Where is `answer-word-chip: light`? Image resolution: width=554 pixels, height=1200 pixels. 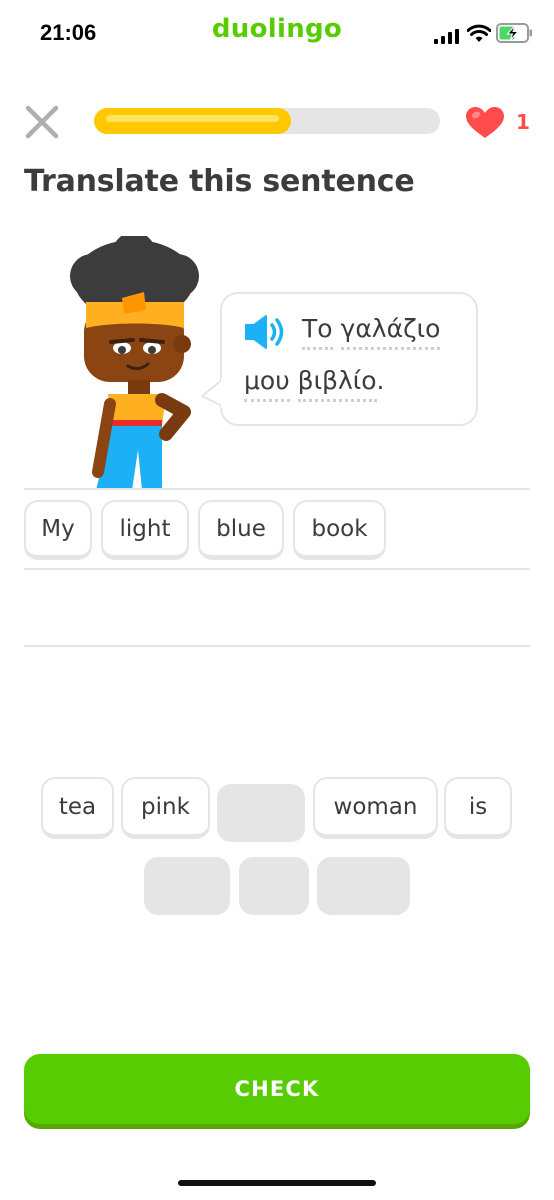
answer-word-chip: light is located at coordinates (145, 530).